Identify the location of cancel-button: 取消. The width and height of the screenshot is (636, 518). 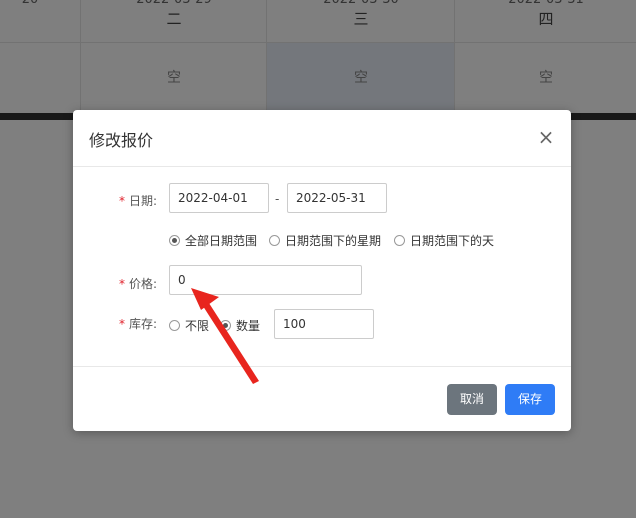
(472, 399).